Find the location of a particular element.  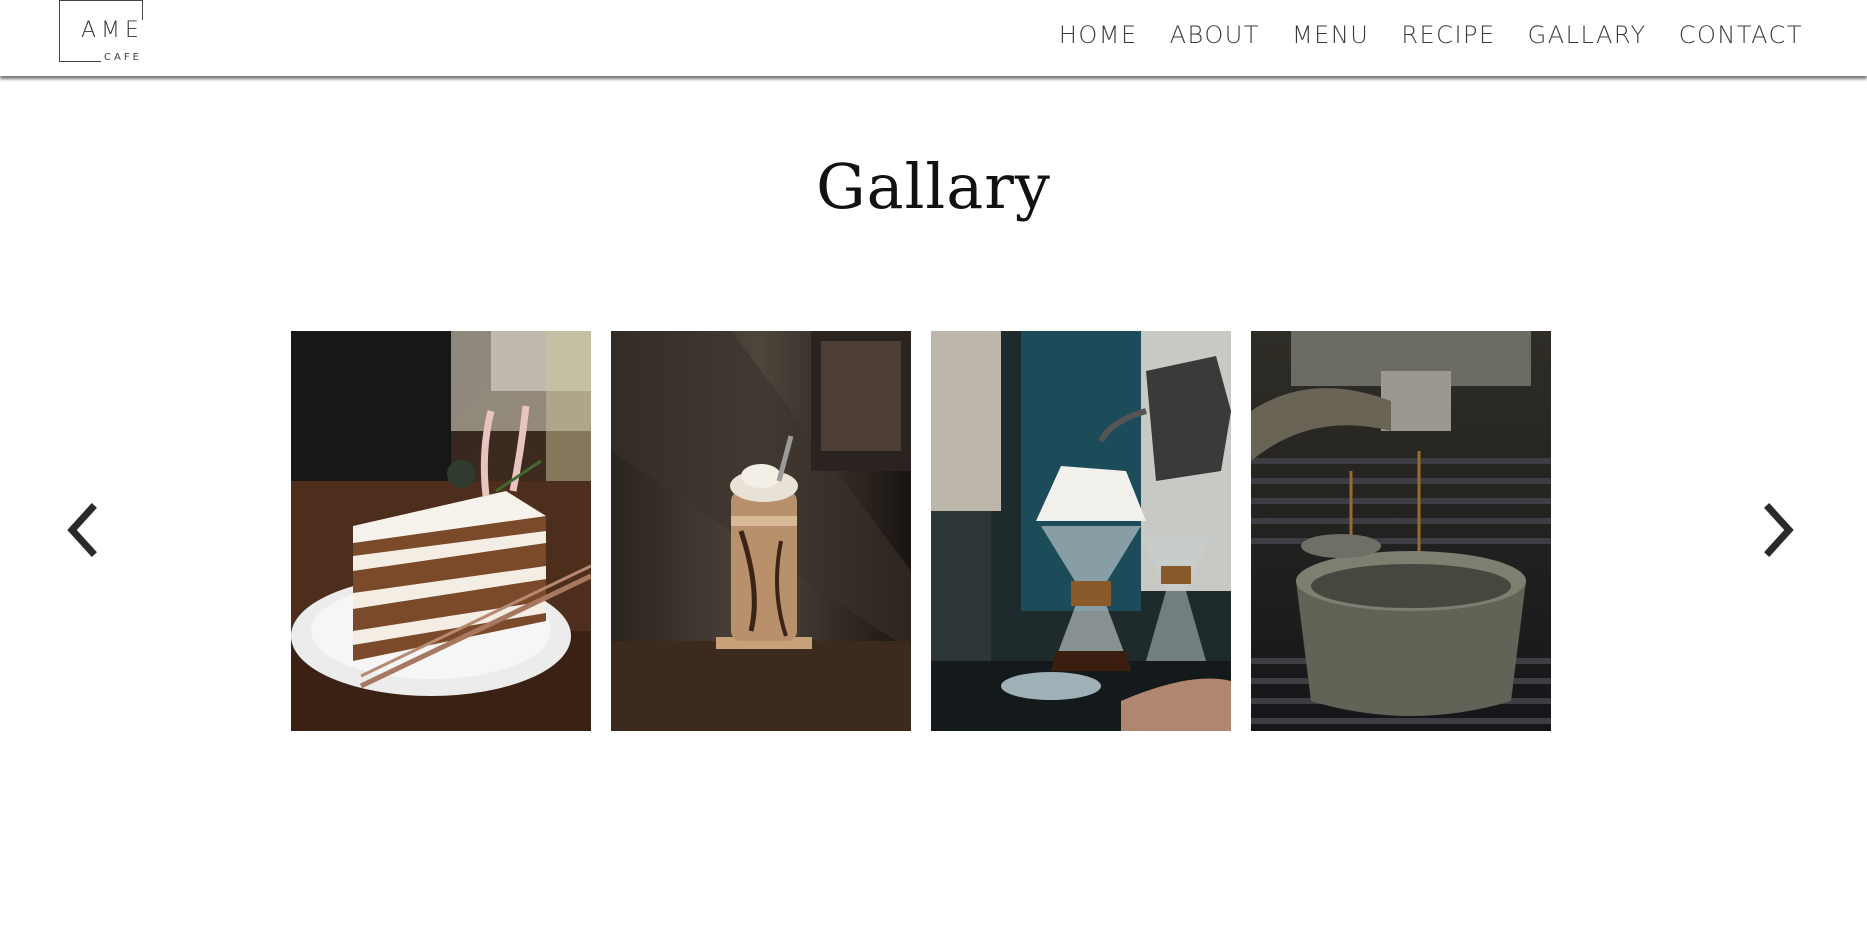

espresso-machine-cup-photo is located at coordinates (1401, 531).